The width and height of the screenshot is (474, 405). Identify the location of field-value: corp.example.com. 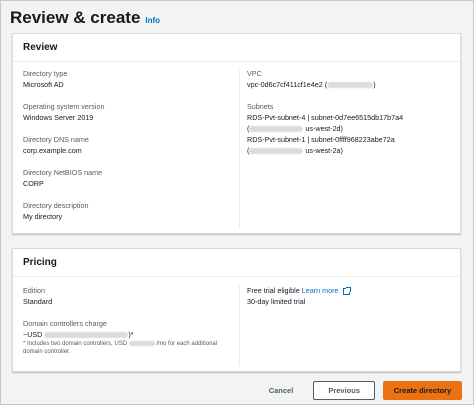
(52, 150).